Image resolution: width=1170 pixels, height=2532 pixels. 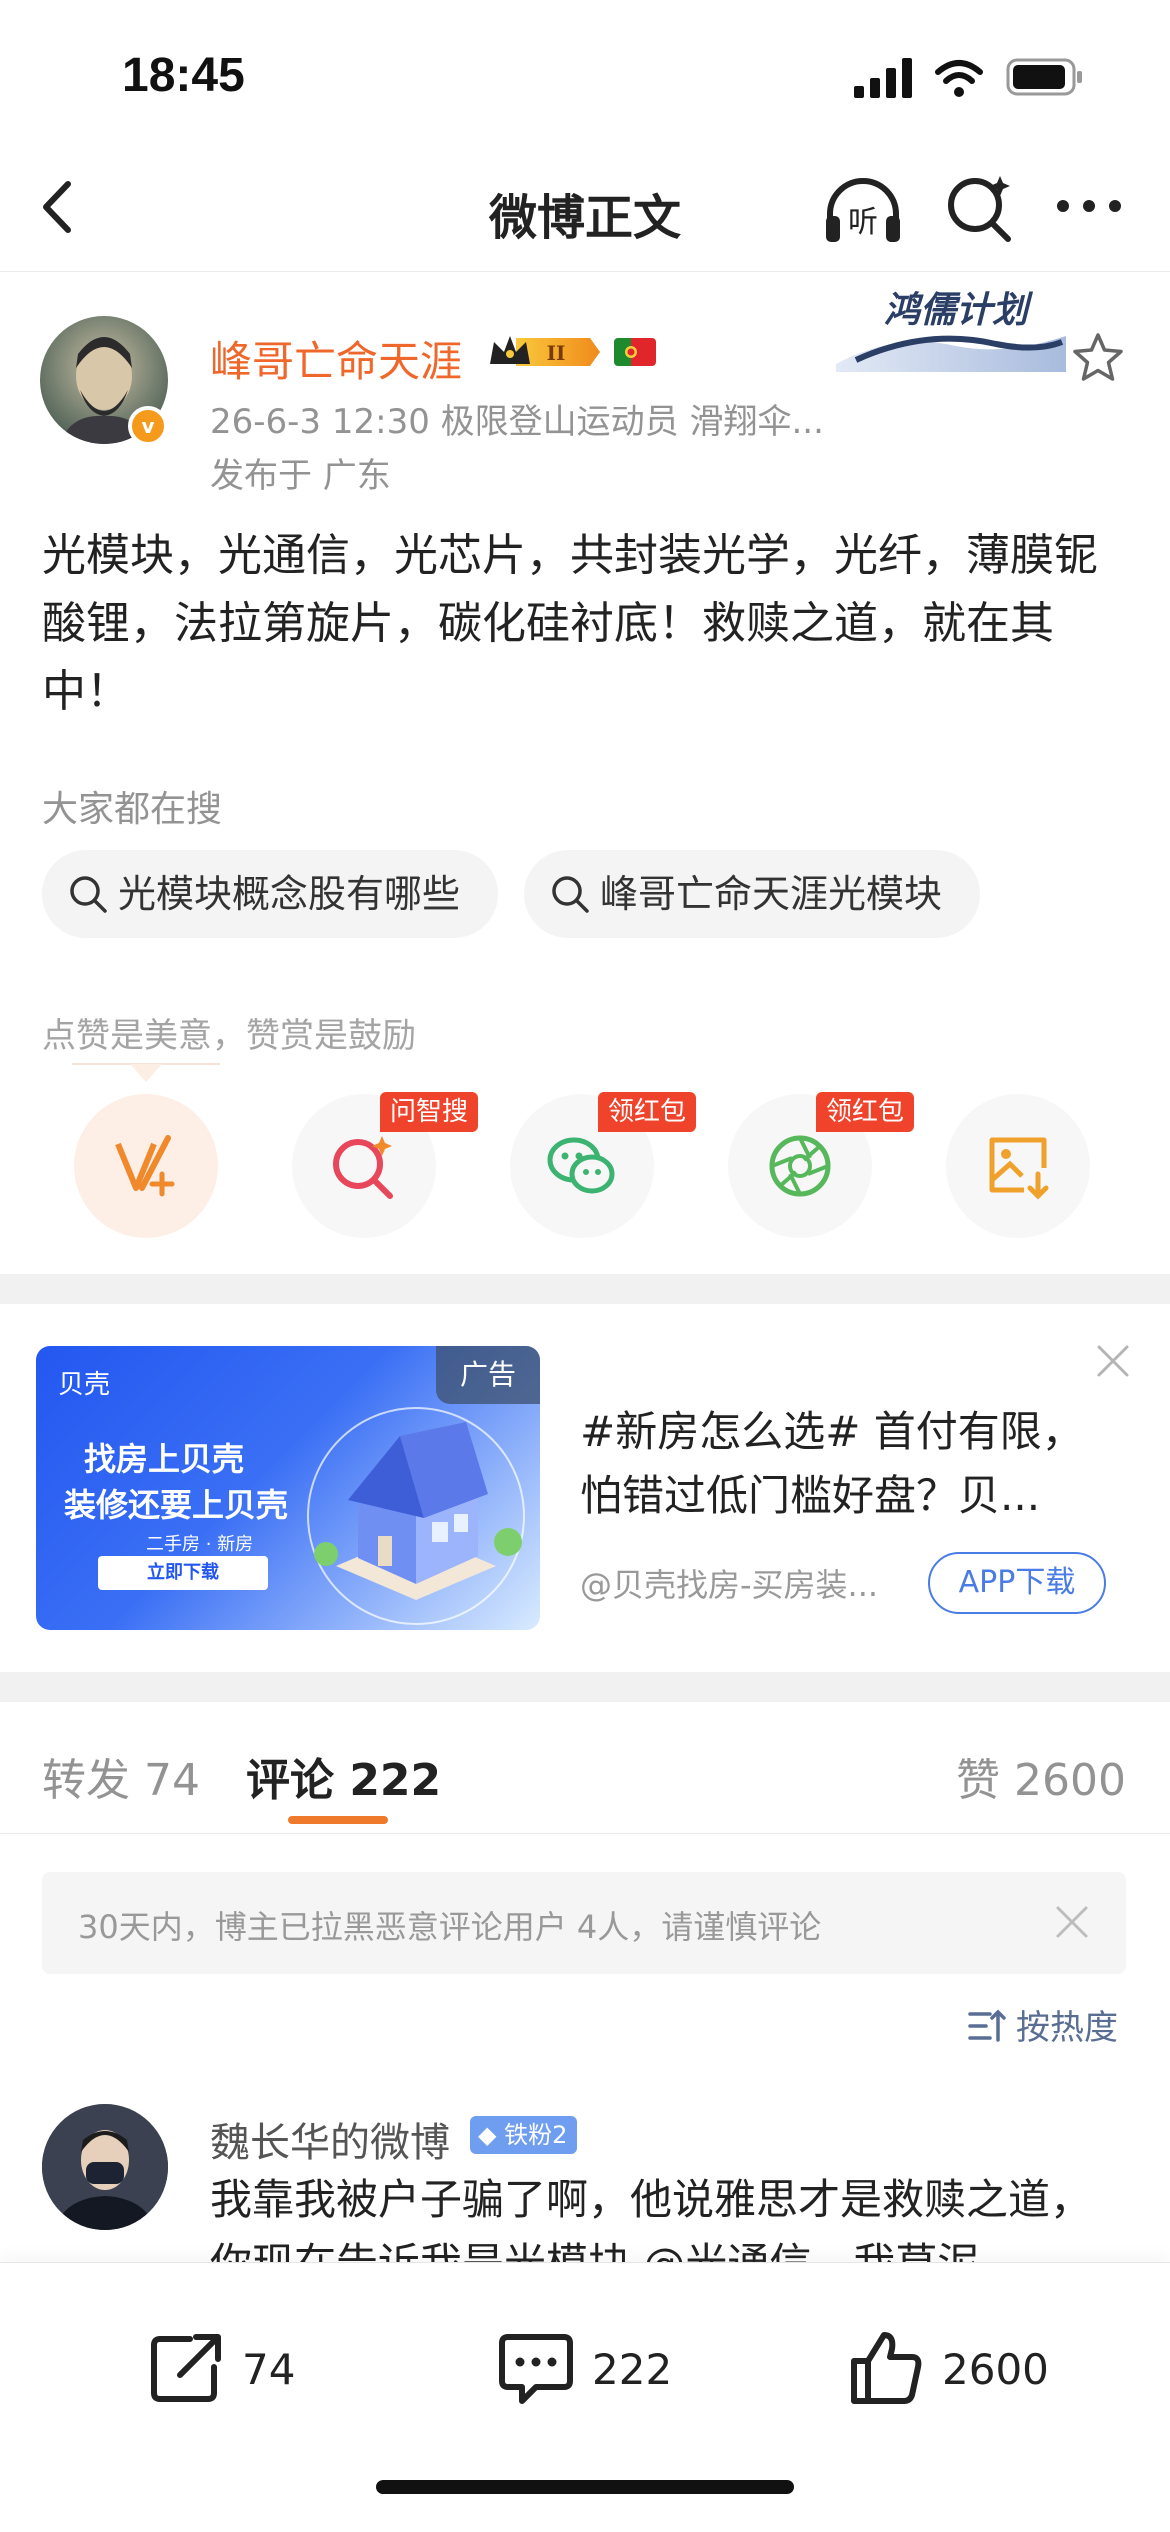 What do you see at coordinates (883, 78) in the screenshot?
I see `cellular-signal-icon` at bounding box center [883, 78].